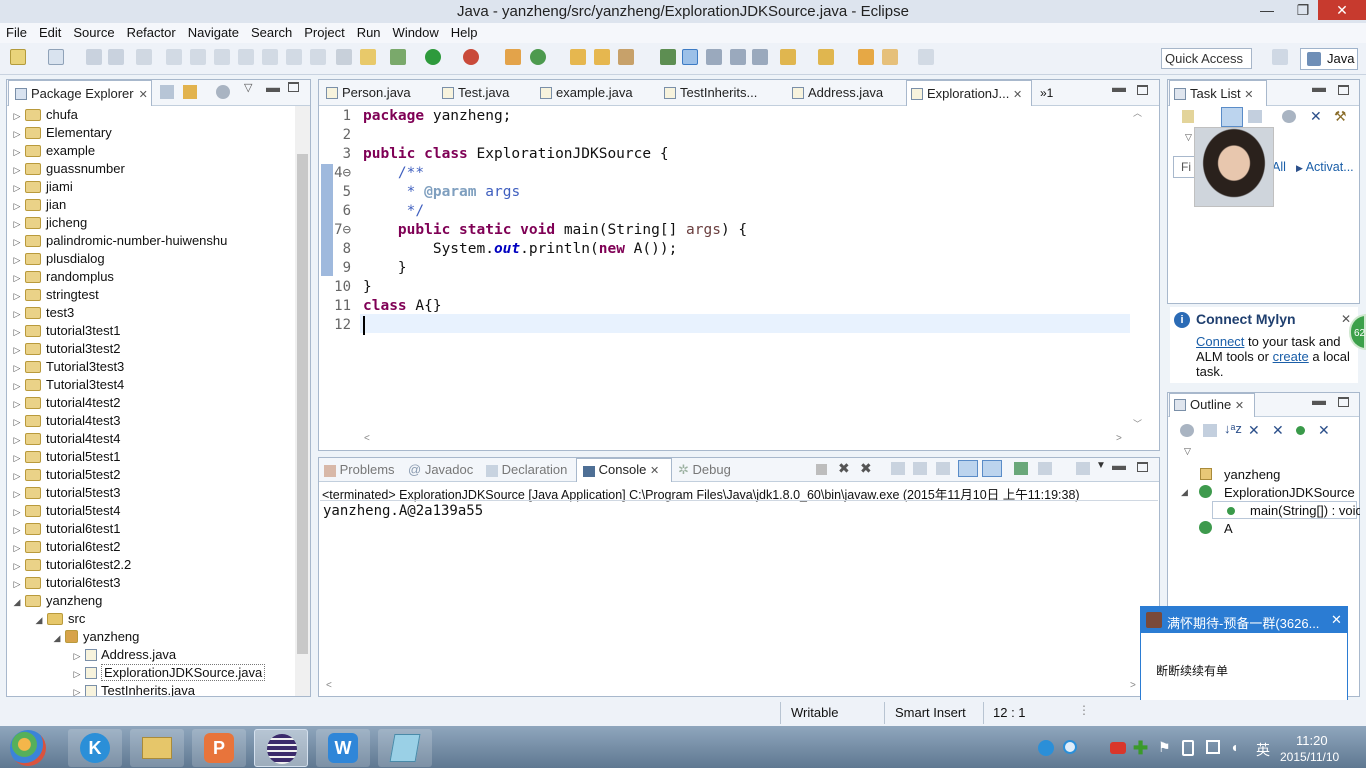 This screenshot has width=1366, height=768. What do you see at coordinates (28, 748) in the screenshot?
I see `start-button` at bounding box center [28, 748].